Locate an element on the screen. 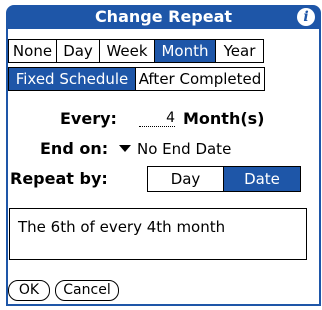 This screenshot has width=322, height=310. every-label: Every: is located at coordinates (88, 118).